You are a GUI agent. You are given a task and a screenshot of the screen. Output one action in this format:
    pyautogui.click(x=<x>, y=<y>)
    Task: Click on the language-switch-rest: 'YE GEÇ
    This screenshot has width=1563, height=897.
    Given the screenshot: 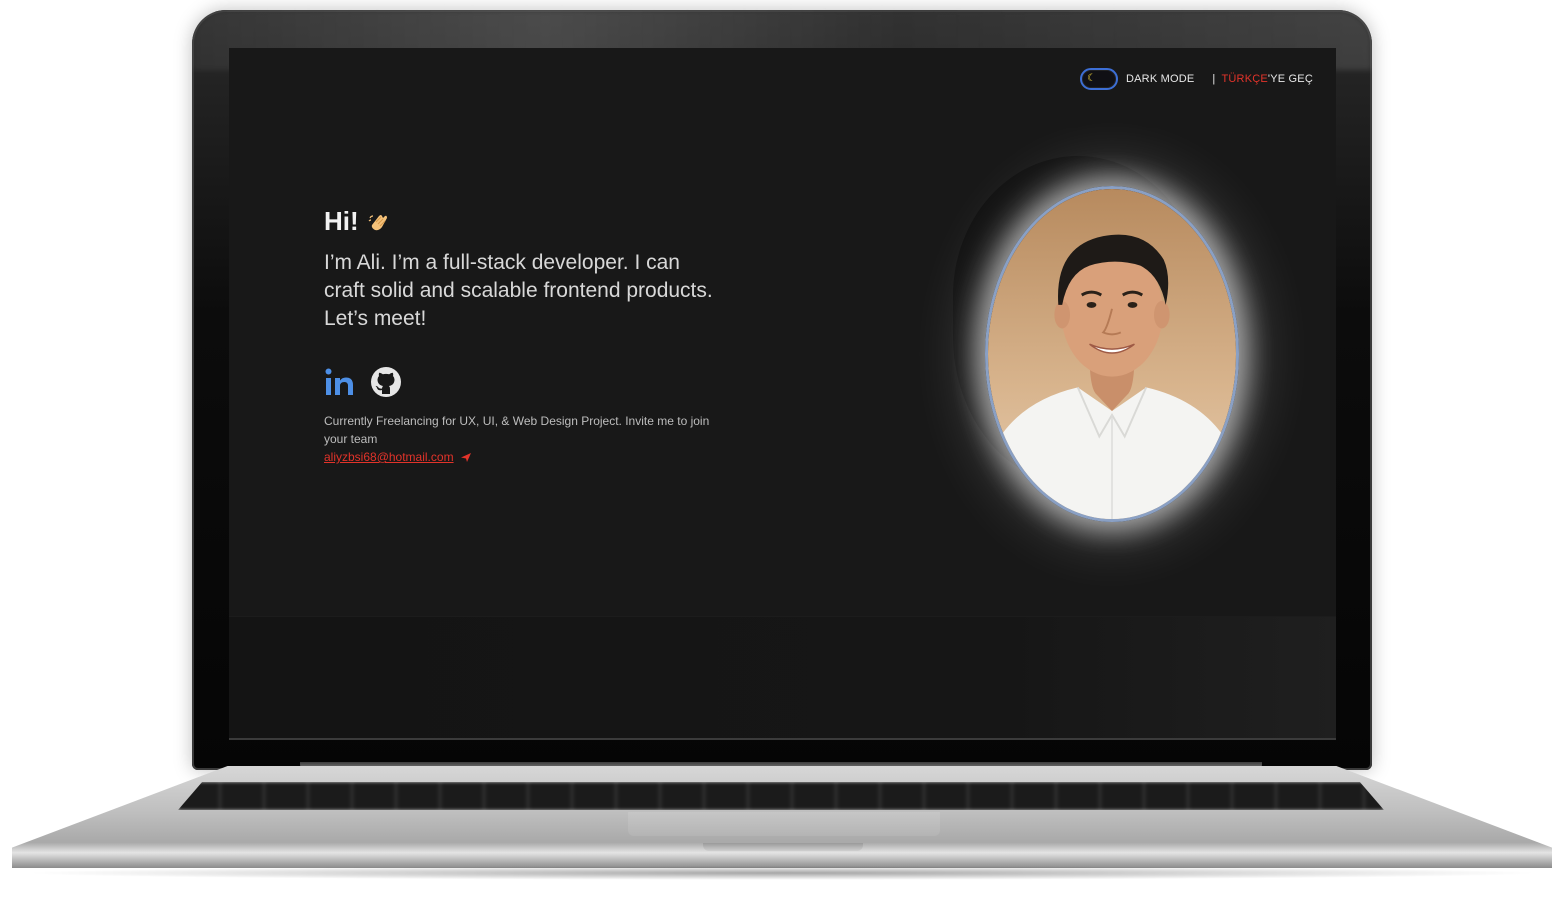 What is the action you would take?
    pyautogui.click(x=1290, y=79)
    